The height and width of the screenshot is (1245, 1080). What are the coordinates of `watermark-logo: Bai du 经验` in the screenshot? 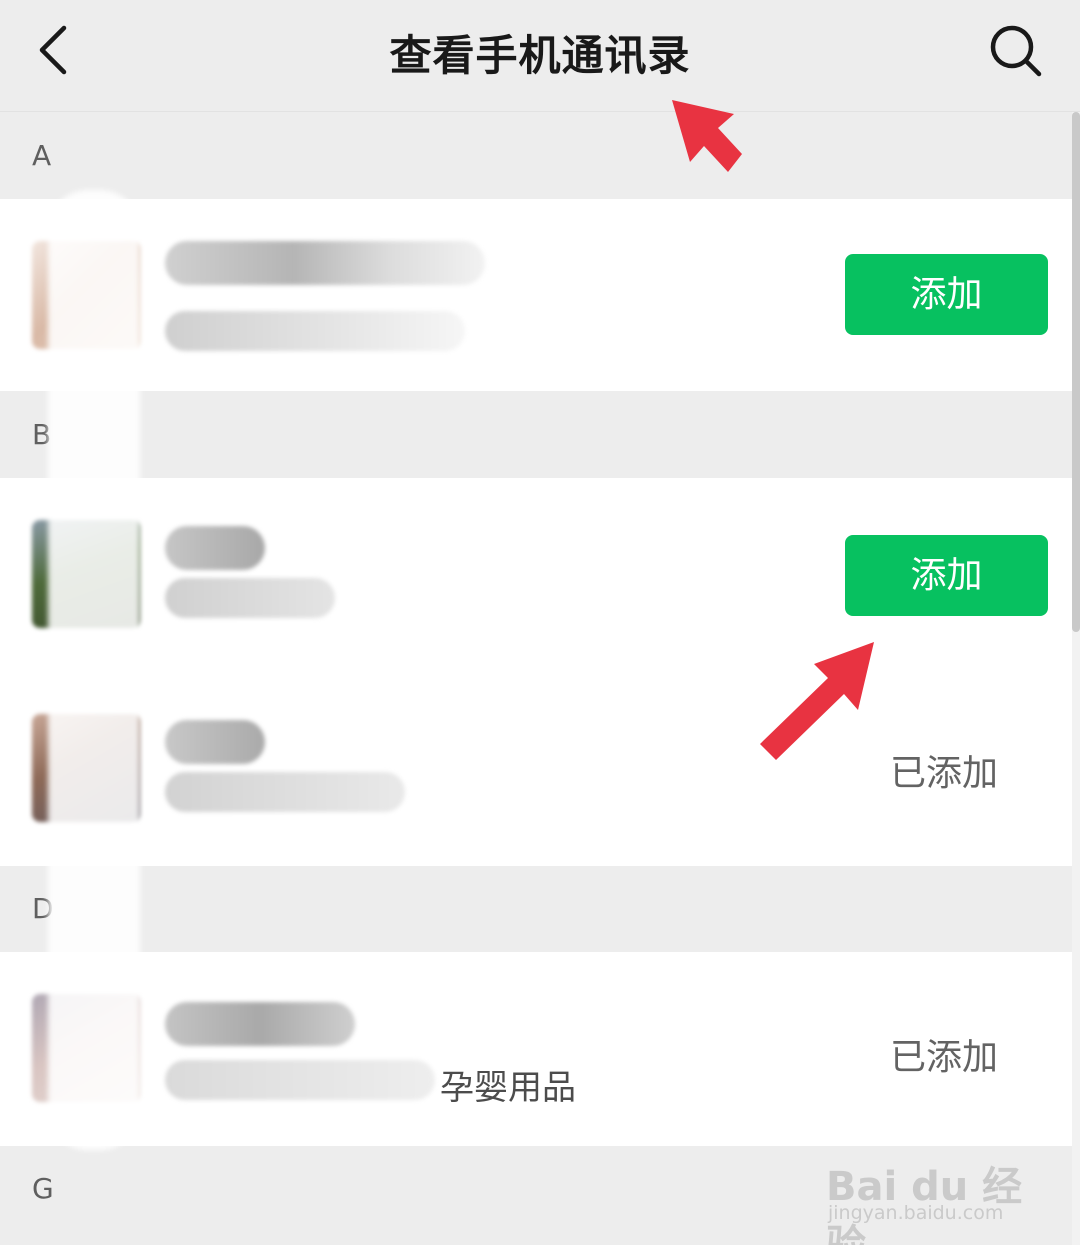 It's located at (924, 1204).